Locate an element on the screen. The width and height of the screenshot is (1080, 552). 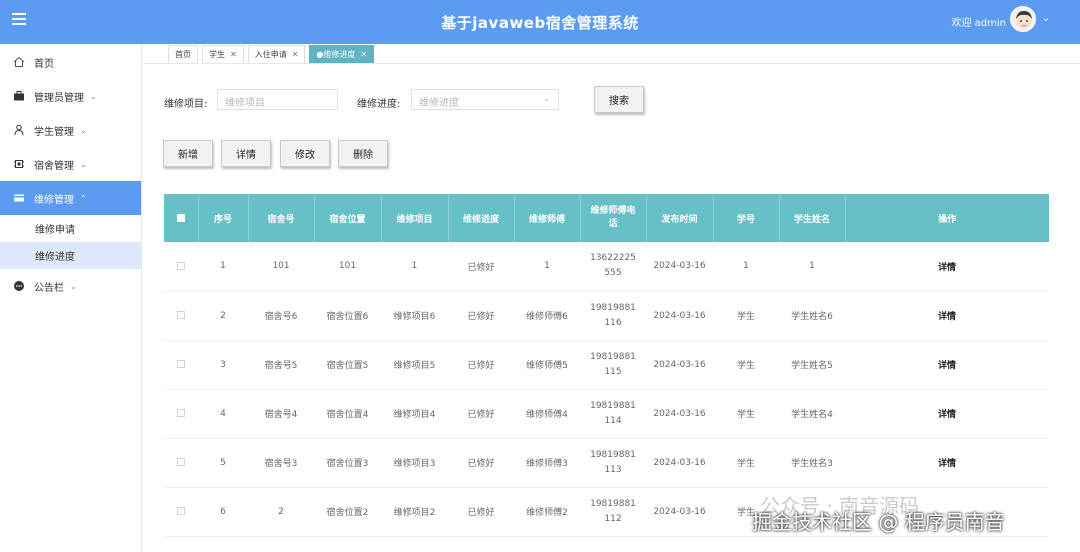
column-header: 维修进度 is located at coordinates (481, 218).